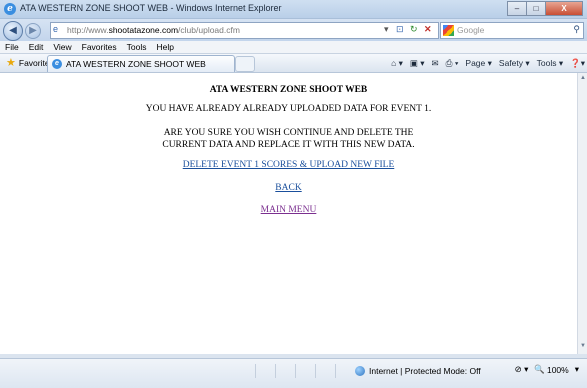 The width and height of the screenshot is (587, 388). I want to click on new-tab-button, so click(245, 64).